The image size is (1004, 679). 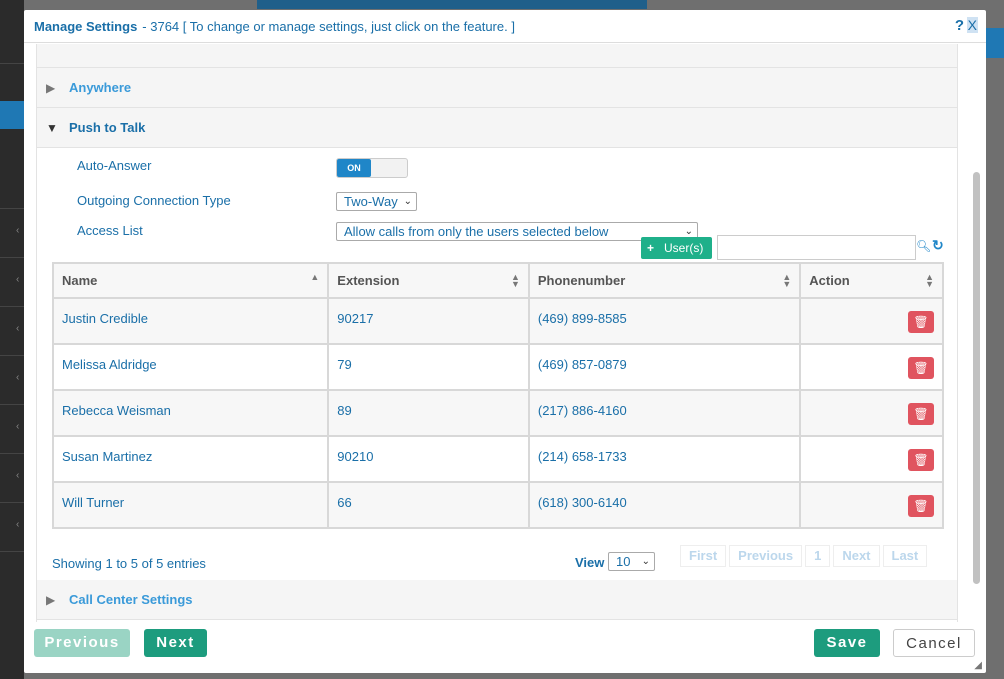 I want to click on cell-phone: (618) 300-6140, so click(x=664, y=505).